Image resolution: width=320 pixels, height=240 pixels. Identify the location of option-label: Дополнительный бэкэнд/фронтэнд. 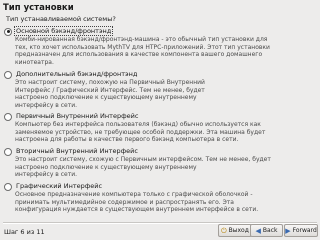
(76, 74).